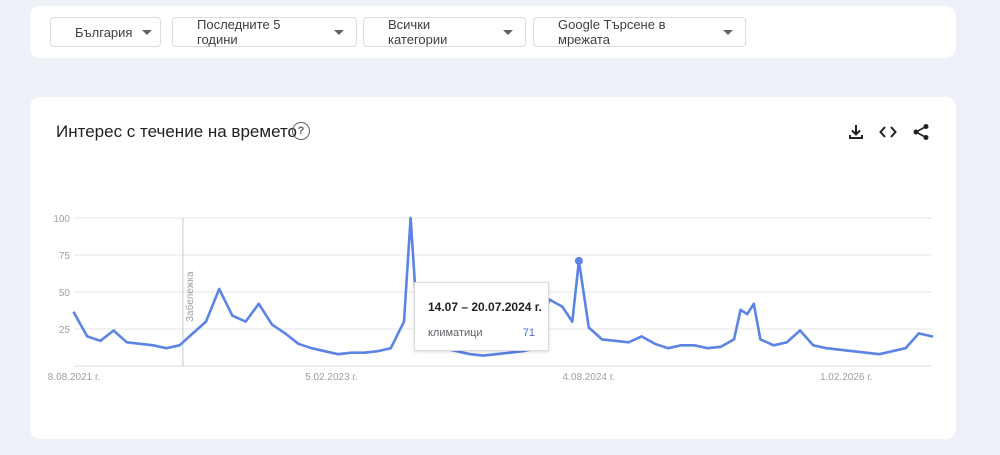  Describe the element at coordinates (65, 330) in the screenshot. I see `y-tick-label: 25` at that location.